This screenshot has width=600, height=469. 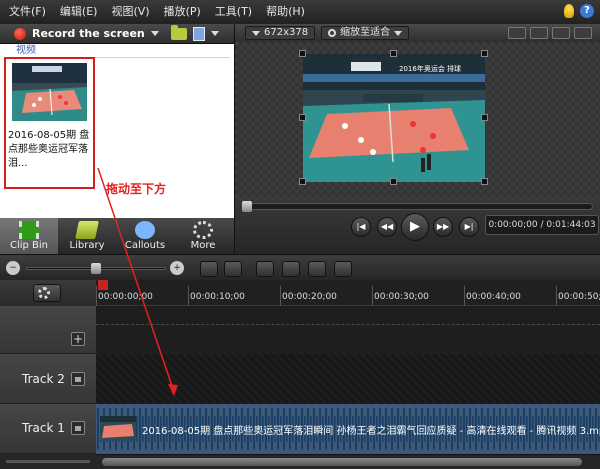 What do you see at coordinates (178, 32) in the screenshot?
I see `import-folder-icon` at bounding box center [178, 32].